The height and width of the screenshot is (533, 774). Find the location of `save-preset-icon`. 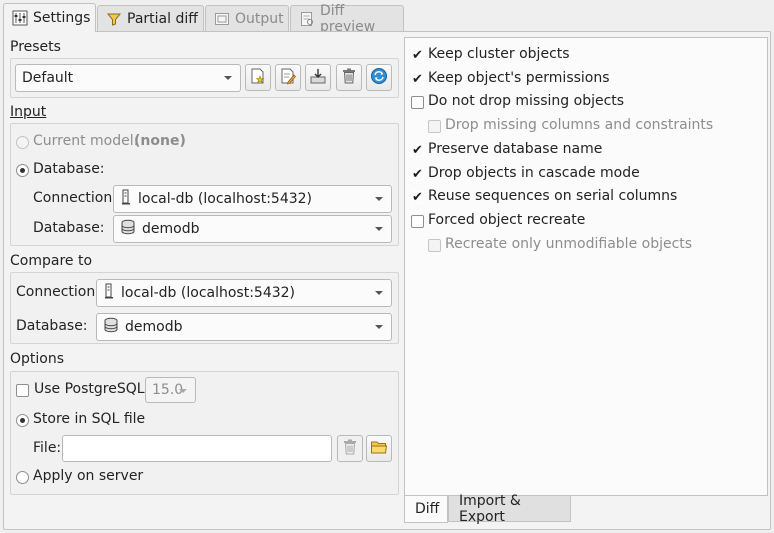

save-preset-icon is located at coordinates (318, 78).